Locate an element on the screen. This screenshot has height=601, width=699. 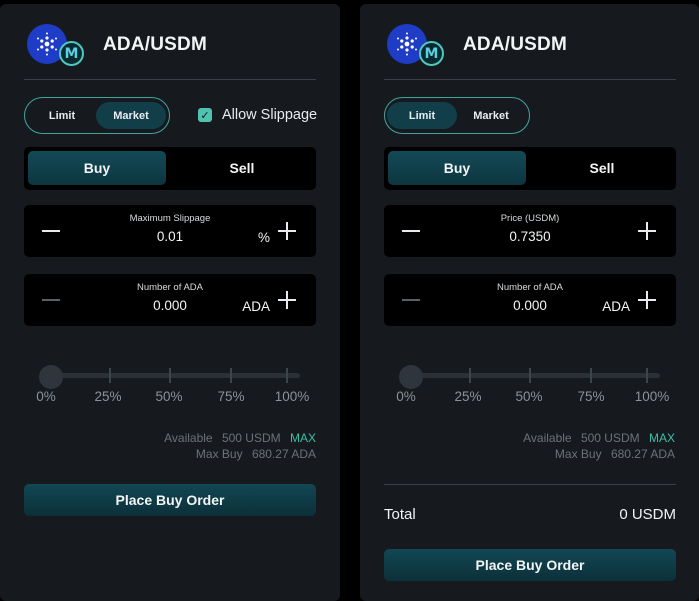
total-value: 0 USDM is located at coordinates (647, 514).